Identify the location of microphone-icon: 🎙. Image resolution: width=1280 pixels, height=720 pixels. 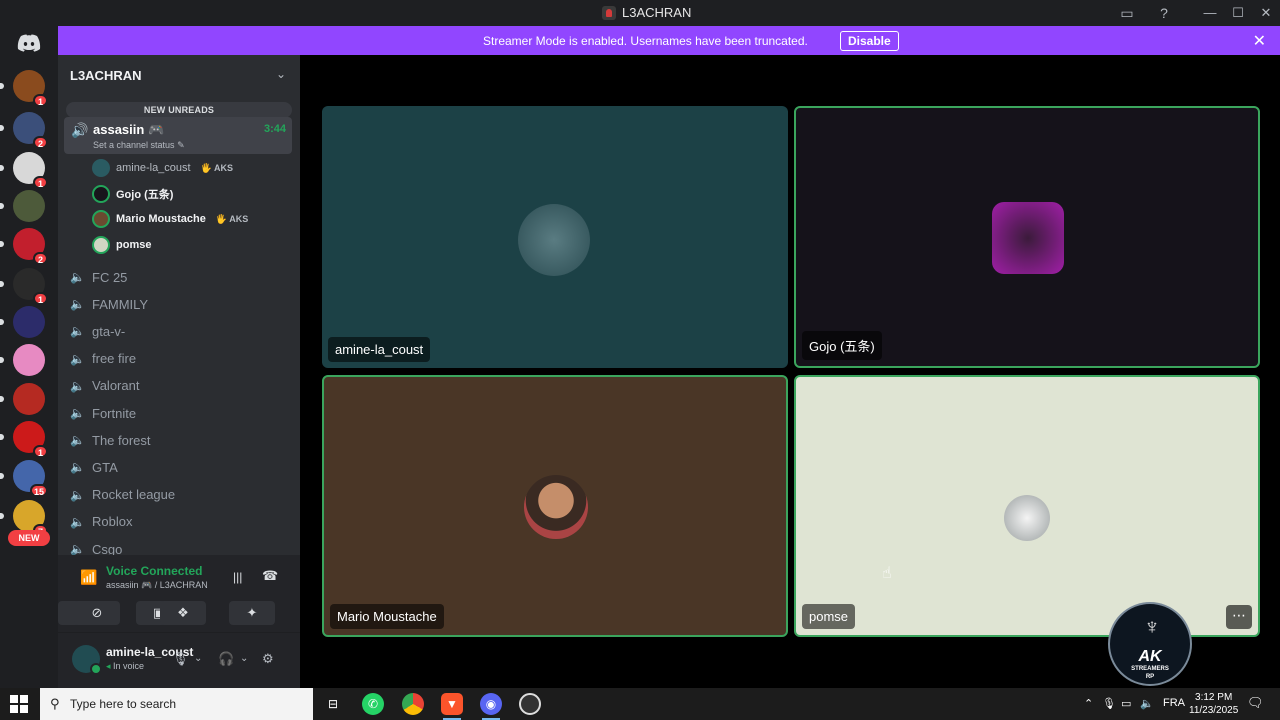
(180, 659).